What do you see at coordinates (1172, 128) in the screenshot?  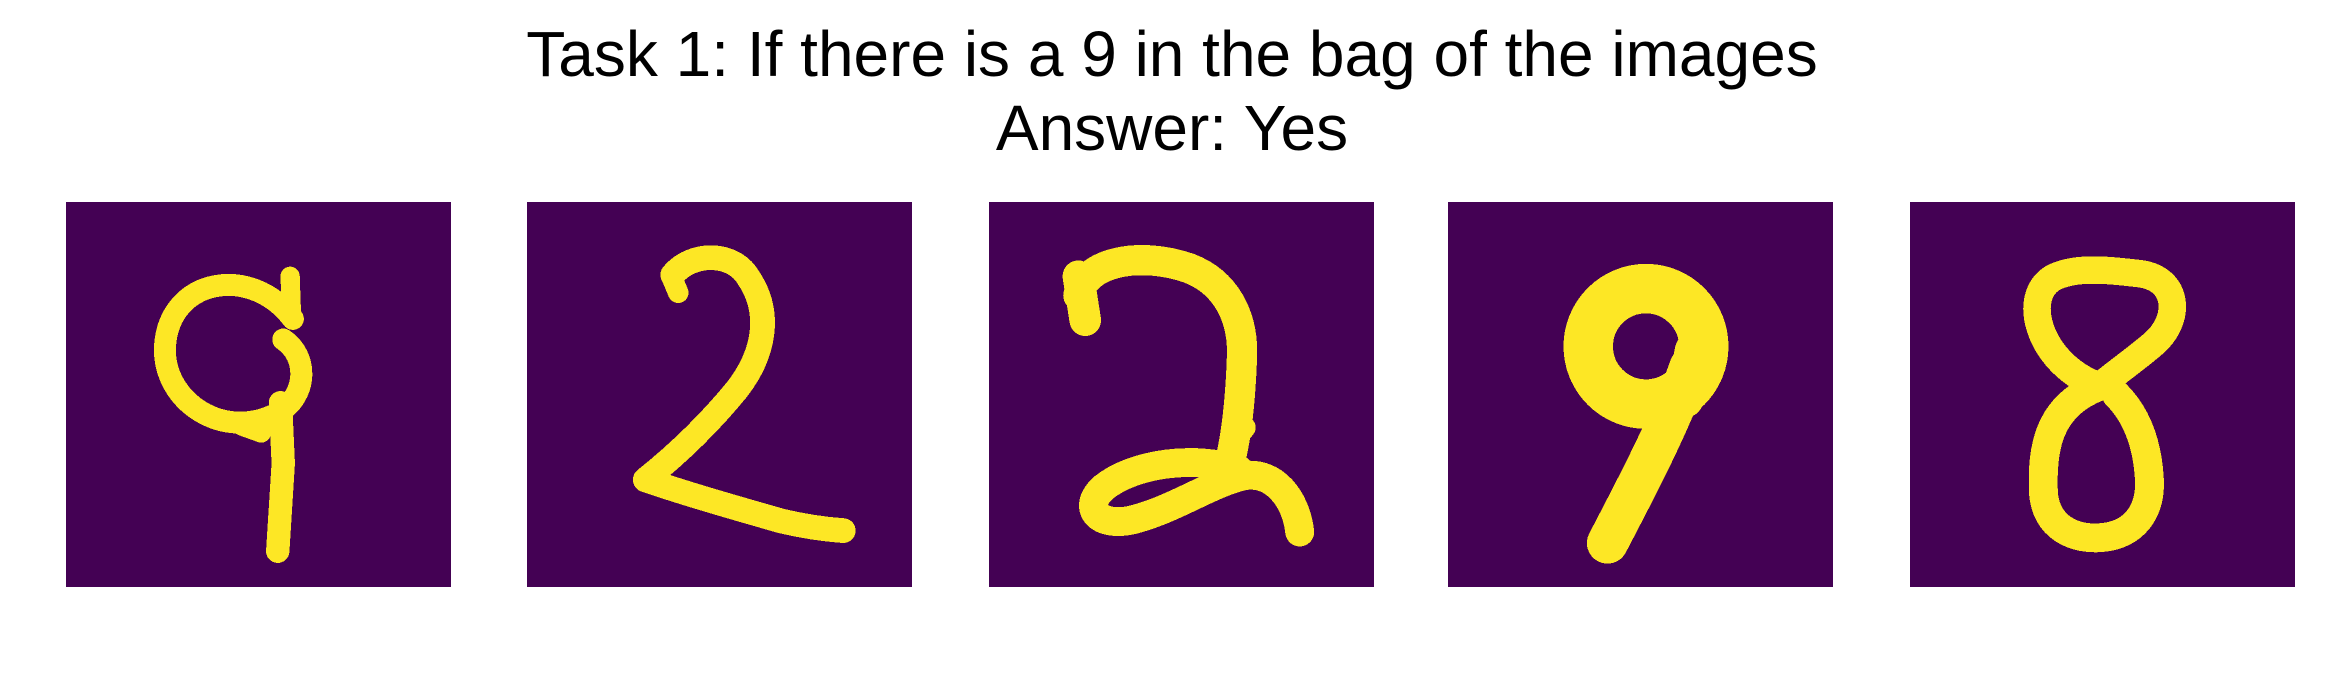 I see `figure-answer: Answer: Yes` at bounding box center [1172, 128].